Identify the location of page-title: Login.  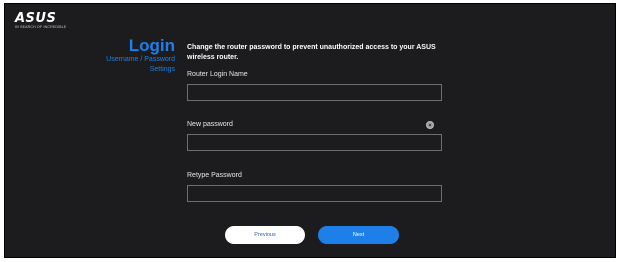
(151, 45).